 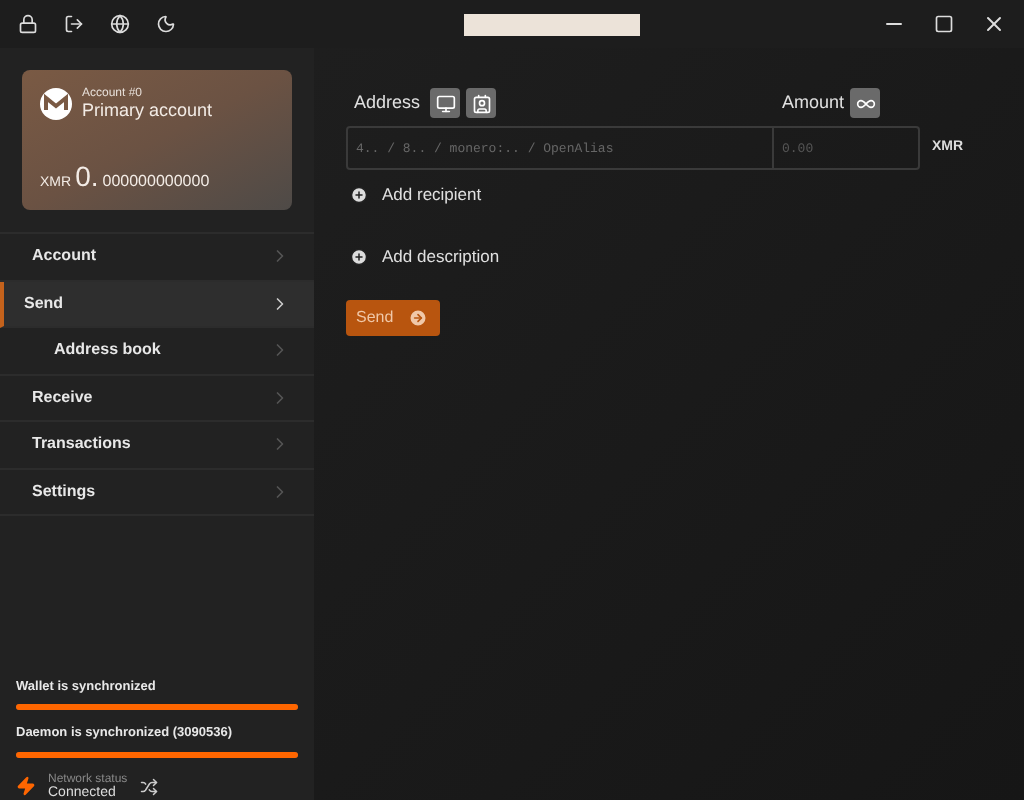 I want to click on balance-integer: 0., so click(x=87, y=175).